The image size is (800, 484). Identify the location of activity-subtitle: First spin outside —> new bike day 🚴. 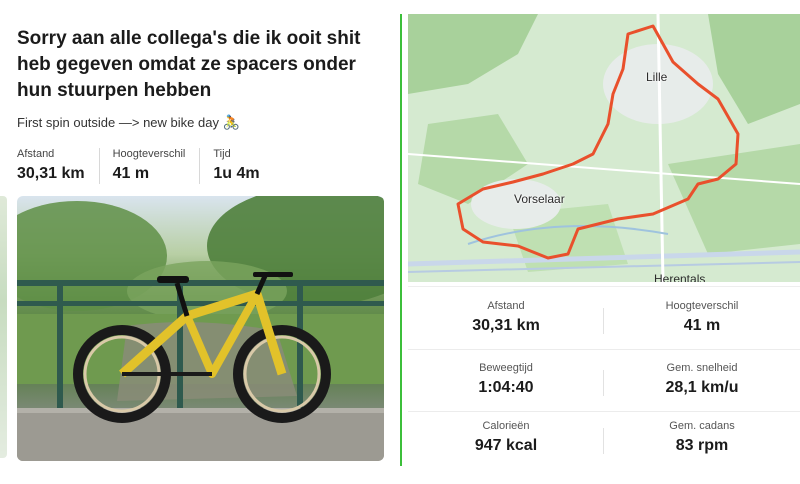
(128, 122).